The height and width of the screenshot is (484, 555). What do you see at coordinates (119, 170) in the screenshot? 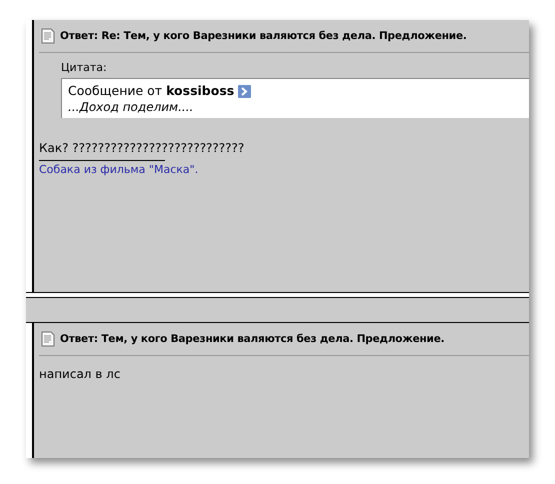
I see `signature-text: Собака из фильма "Маска".` at bounding box center [119, 170].